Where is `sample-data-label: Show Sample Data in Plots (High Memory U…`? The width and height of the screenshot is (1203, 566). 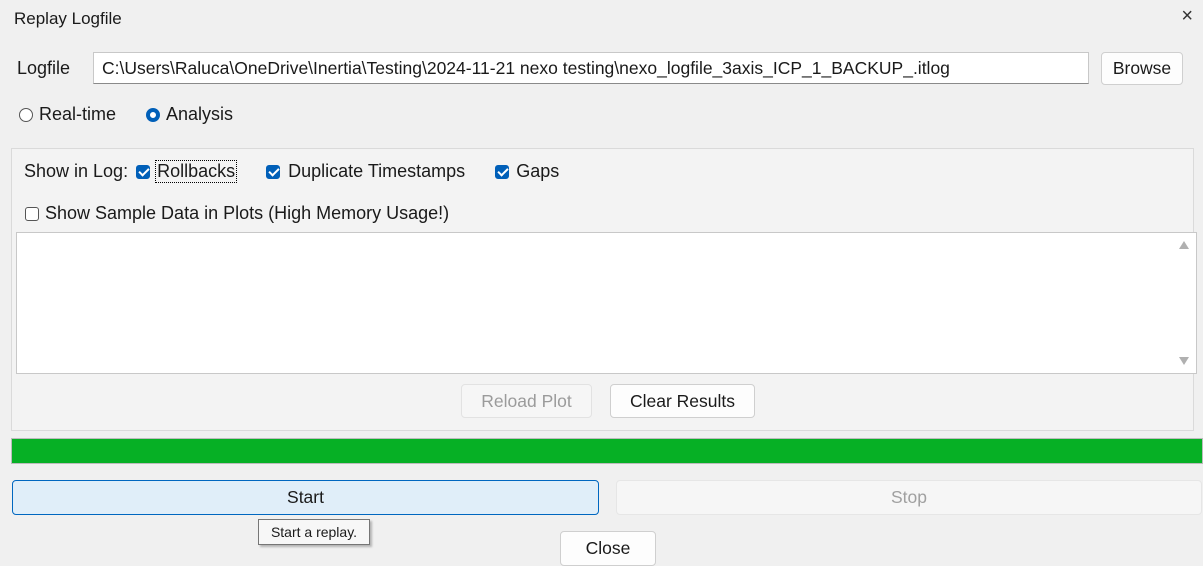
sample-data-label: Show Sample Data in Plots (High Memory U… is located at coordinates (247, 213).